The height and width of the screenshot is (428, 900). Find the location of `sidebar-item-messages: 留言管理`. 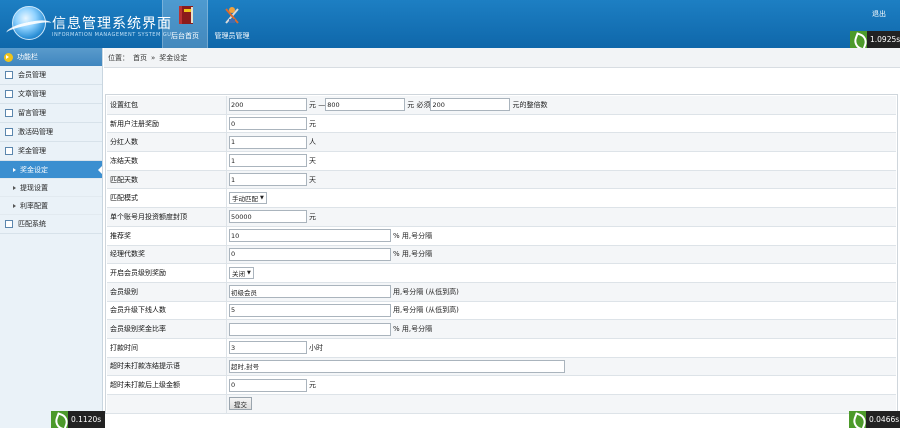

sidebar-item-messages: 留言管理 is located at coordinates (51, 113).